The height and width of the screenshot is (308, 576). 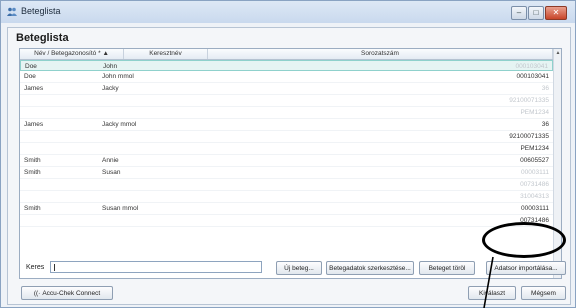 I want to click on table-row: Smith Annie 00605527, so click(x=286, y=161).